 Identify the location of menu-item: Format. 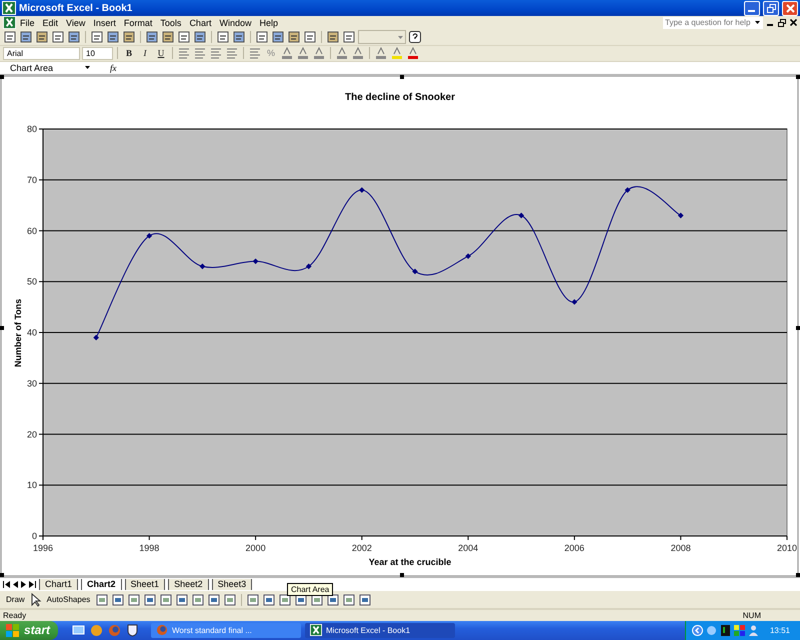
(138, 23).